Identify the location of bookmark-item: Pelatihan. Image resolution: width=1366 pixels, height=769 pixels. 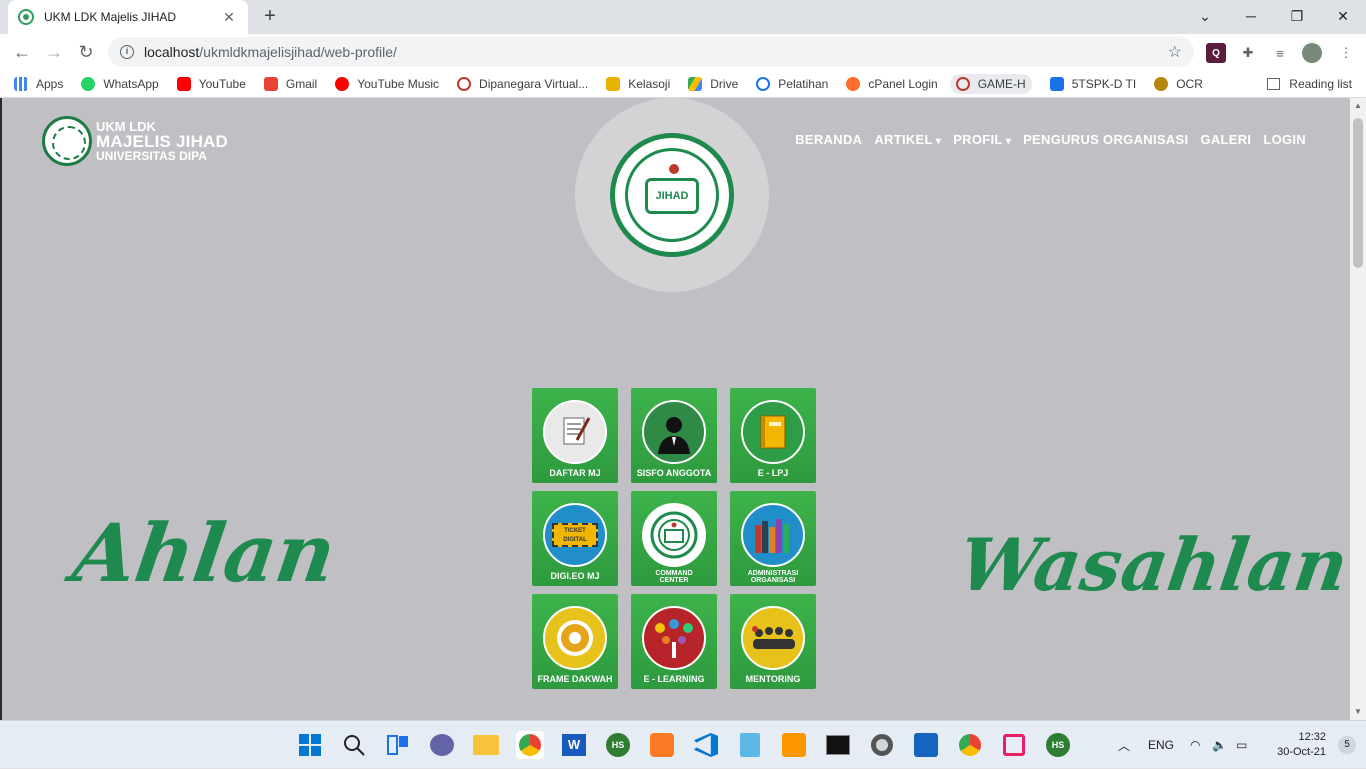
(792, 83).